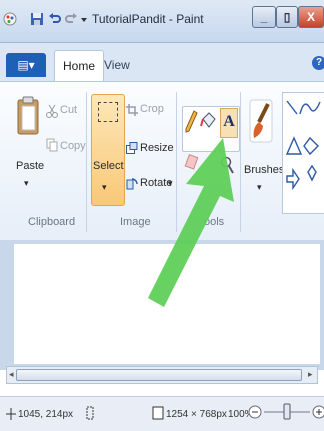 The width and height of the screenshot is (324, 431). Describe the element at coordinates (52, 145) in the screenshot. I see `copy-icon` at that location.